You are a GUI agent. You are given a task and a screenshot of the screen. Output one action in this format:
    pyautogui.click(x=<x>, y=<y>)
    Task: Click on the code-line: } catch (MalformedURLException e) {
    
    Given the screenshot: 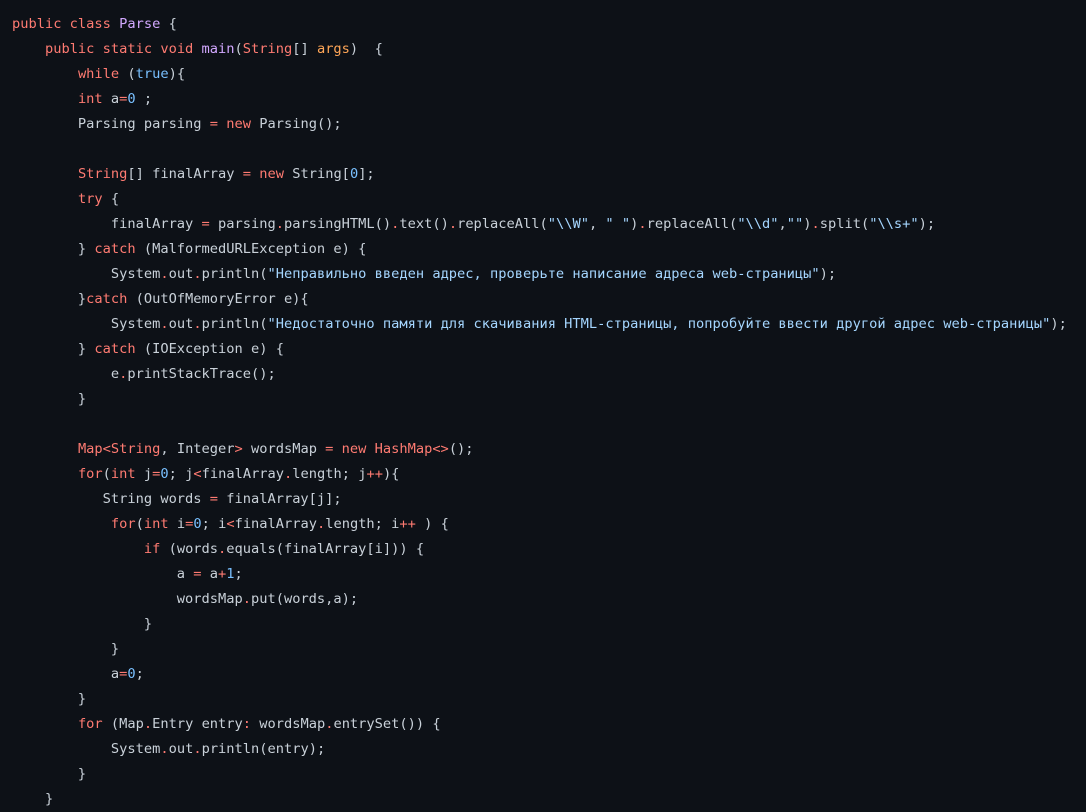 What is the action you would take?
    pyautogui.click(x=539, y=249)
    